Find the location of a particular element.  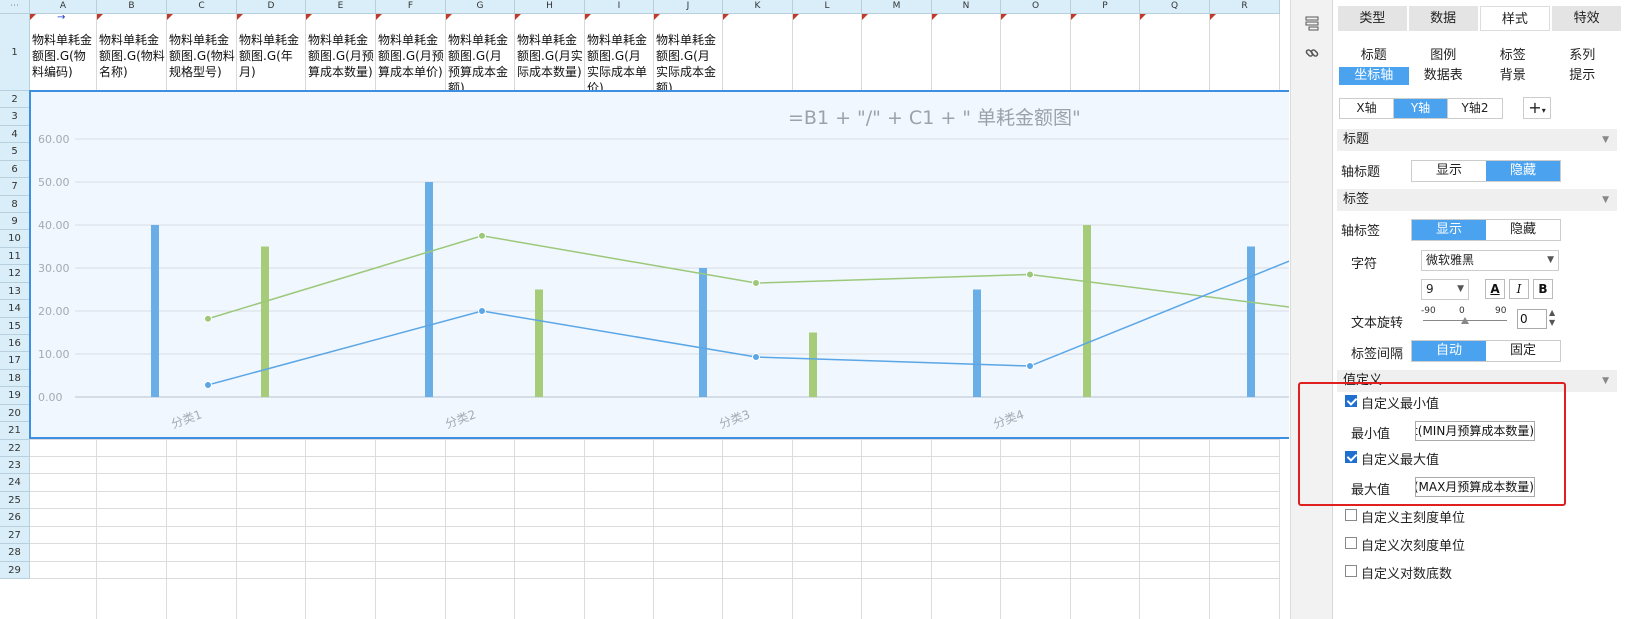

select-all-corner: ⋯ is located at coordinates (15, 7).